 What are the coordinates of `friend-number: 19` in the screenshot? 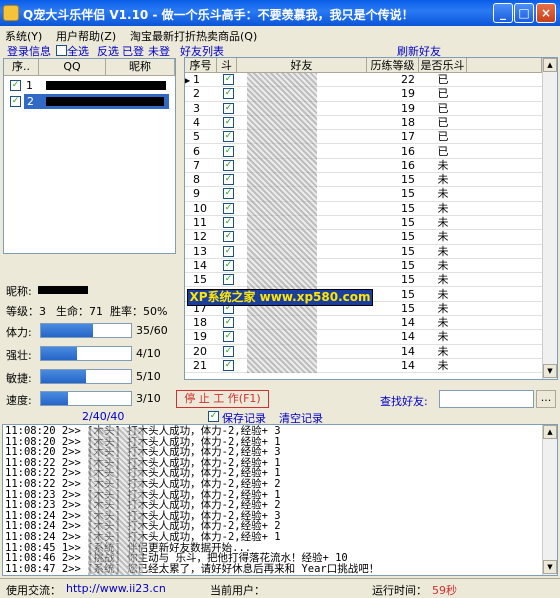 It's located at (200, 337).